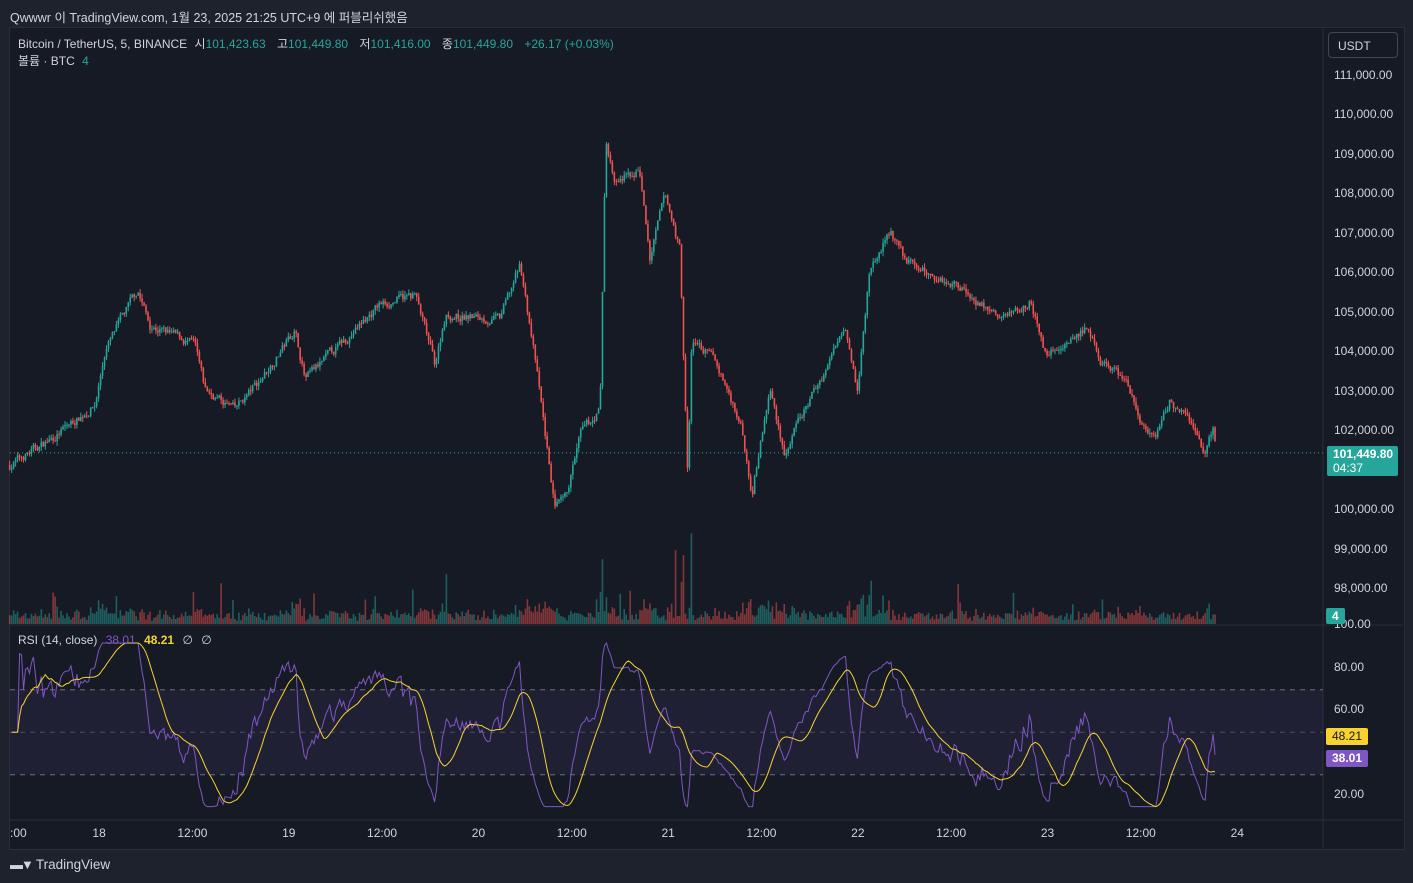 Image resolution: width=1413 pixels, height=883 pixels. Describe the element at coordinates (1363, 45) in the screenshot. I see `currency-button: USDT` at that location.